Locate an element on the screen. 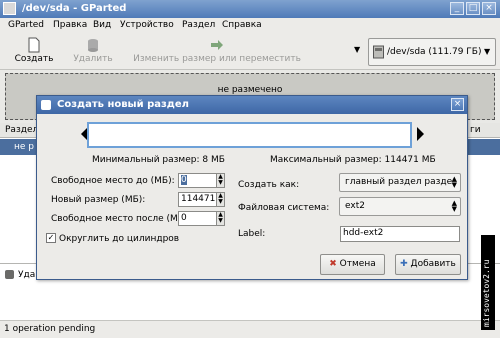  new-size-value: 114471 is located at coordinates (198, 199).